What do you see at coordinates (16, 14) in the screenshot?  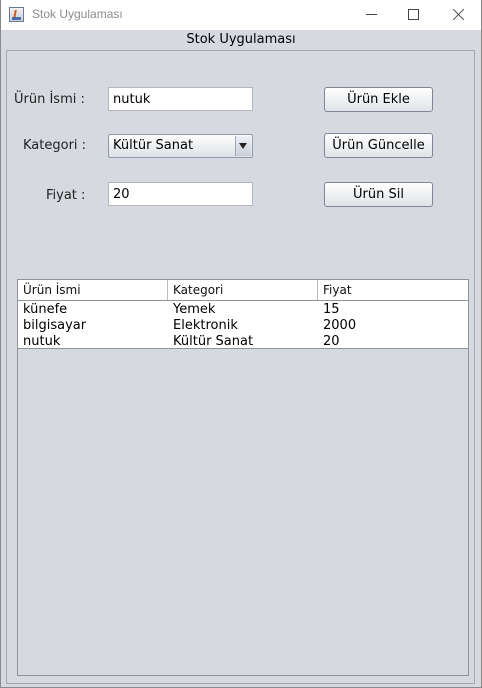 I see `java-app-icon` at bounding box center [16, 14].